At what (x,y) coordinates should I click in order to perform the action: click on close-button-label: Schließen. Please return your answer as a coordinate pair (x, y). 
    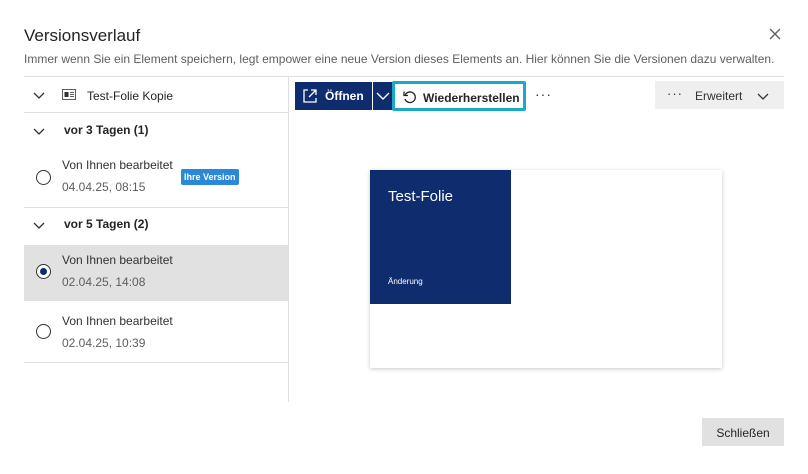
    Looking at the image, I should click on (743, 433).